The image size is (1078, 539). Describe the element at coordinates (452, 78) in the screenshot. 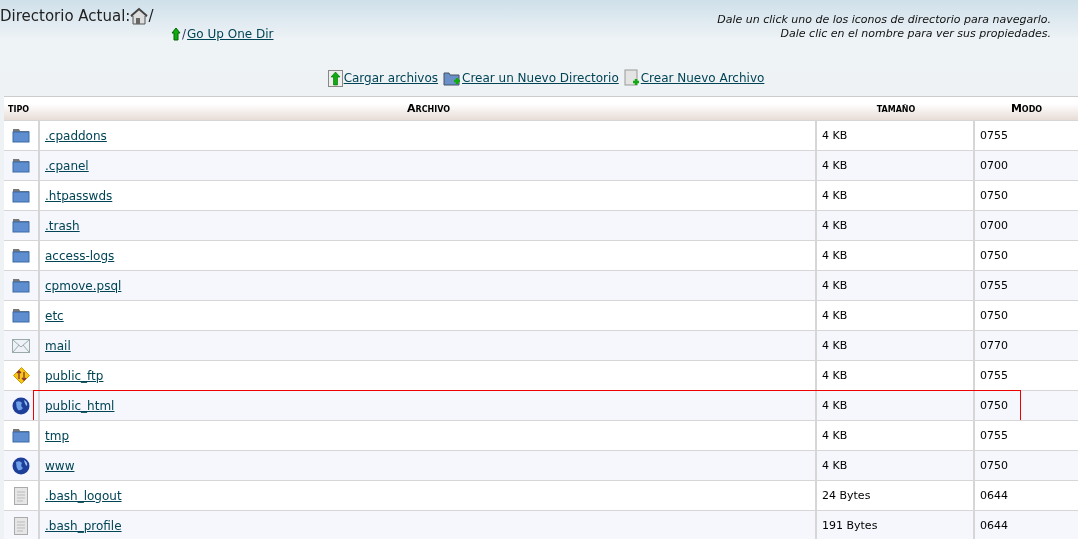

I see `new-folder-icon` at that location.